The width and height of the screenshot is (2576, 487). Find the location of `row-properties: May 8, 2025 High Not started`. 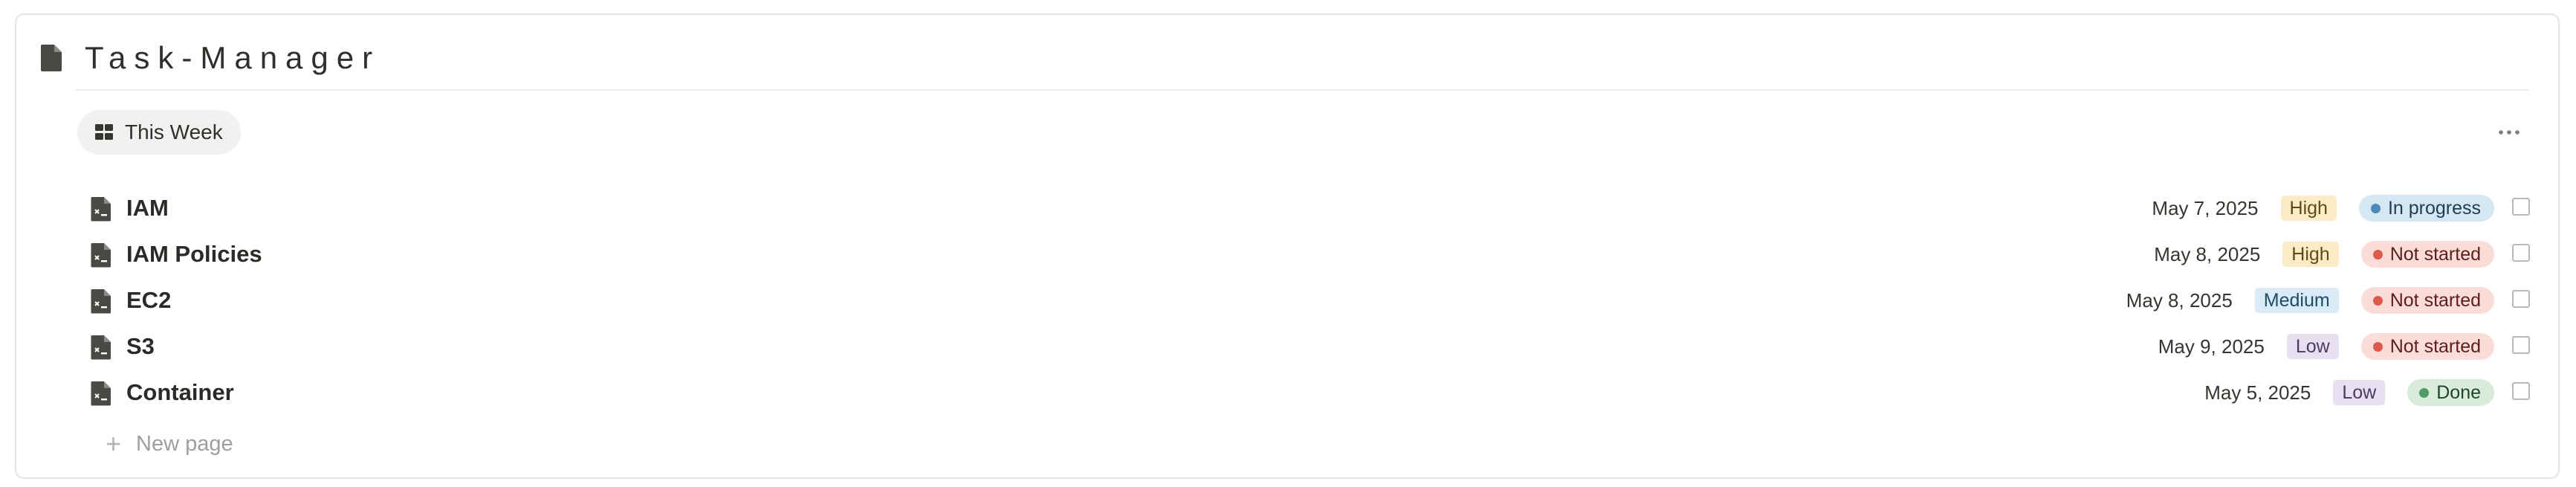

row-properties: May 8, 2025 High Not started is located at coordinates (2324, 254).